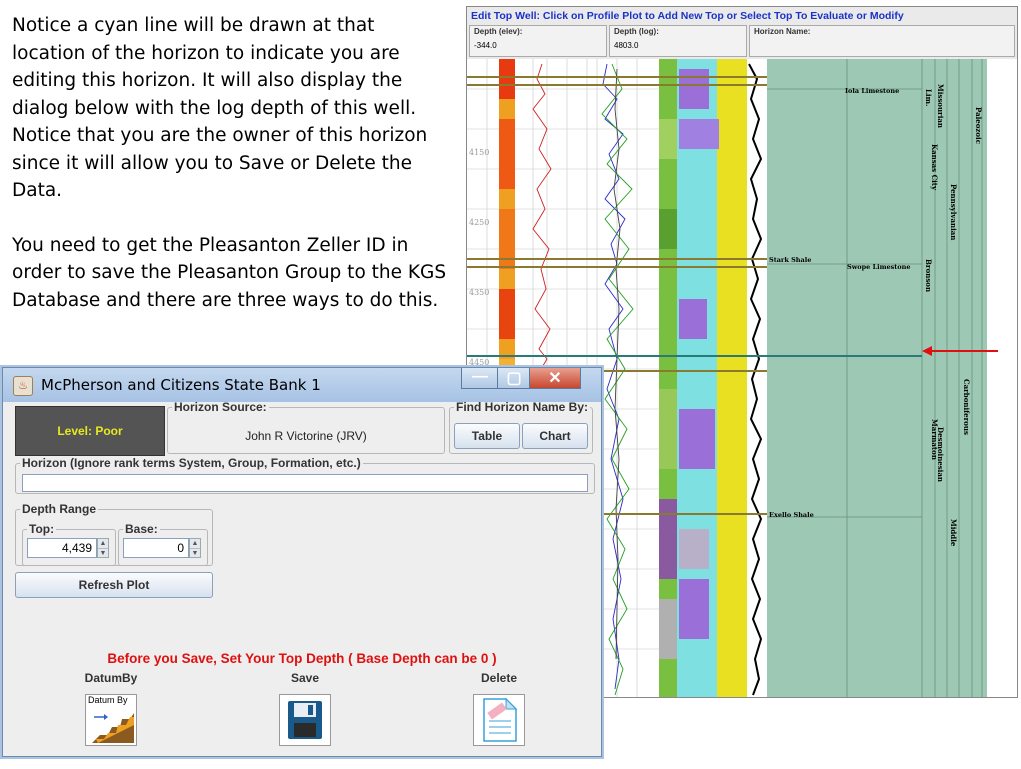 This screenshot has width=1021, height=769. What do you see at coordinates (636, 31) in the screenshot?
I see `depth-log-label: Depth (log):` at bounding box center [636, 31].